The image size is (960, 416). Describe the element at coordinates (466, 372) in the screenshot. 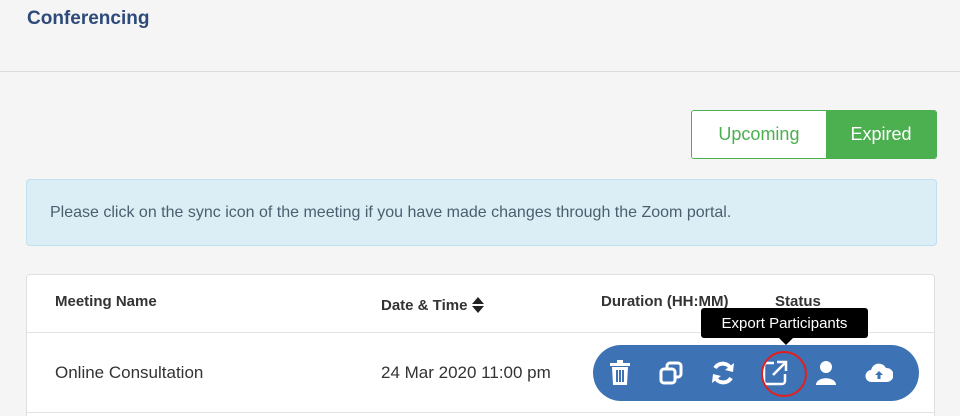

I see `meeting-datetime-cell: 24 Mar 2020 11:00 pm` at that location.